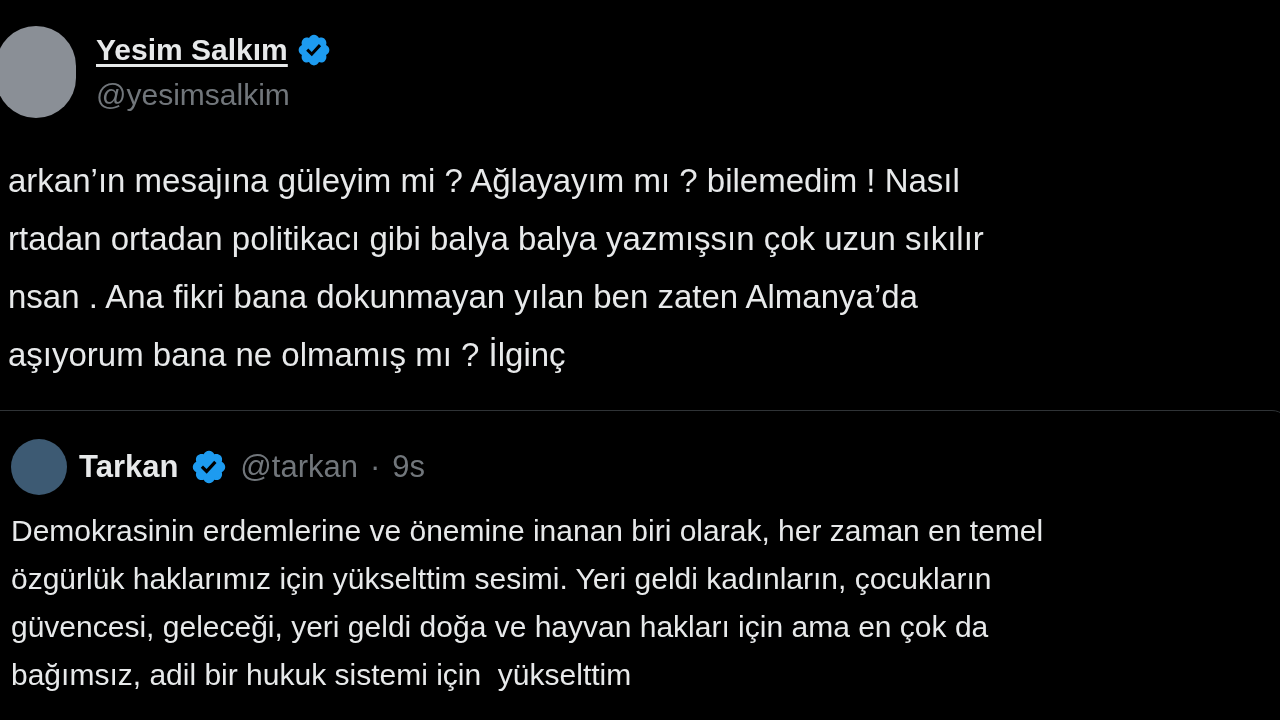 The height and width of the screenshot is (720, 1280). Describe the element at coordinates (496, 239) in the screenshot. I see `post-text-line: rtadan ortadan politikacı gibi balya balya yazmışsın çok uzun sıkılır` at that location.